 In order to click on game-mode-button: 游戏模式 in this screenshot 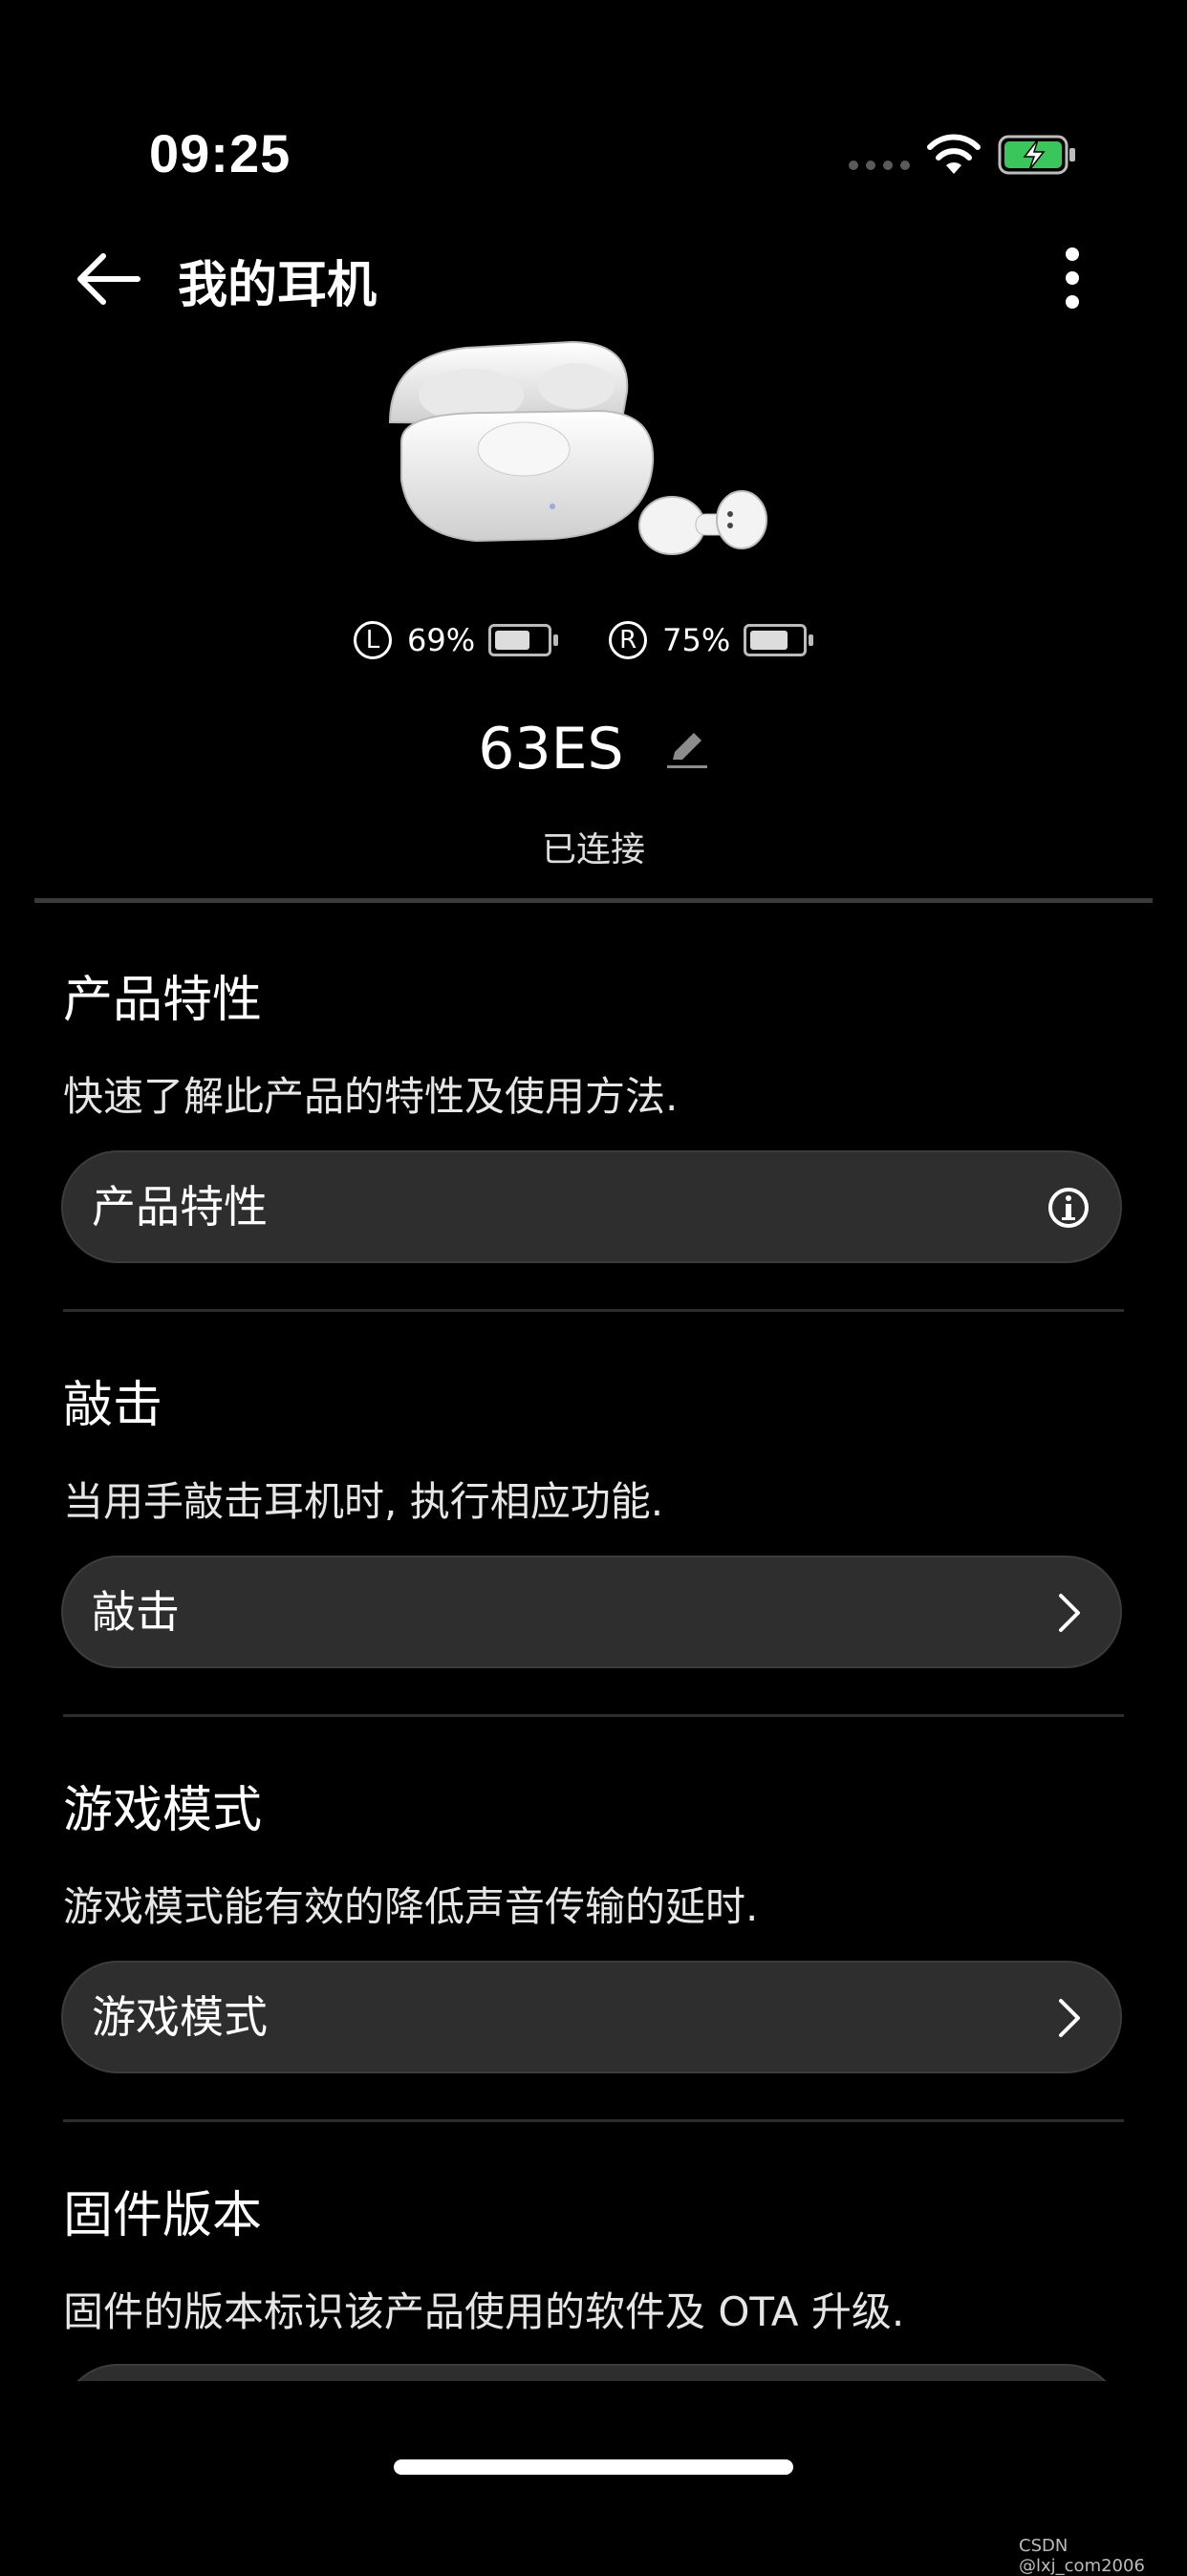, I will do `click(591, 2017)`.